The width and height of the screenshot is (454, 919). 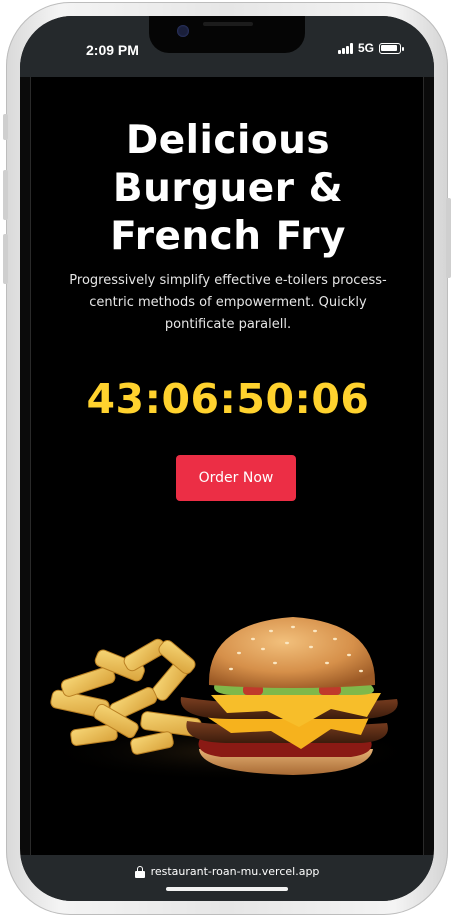 What do you see at coordinates (289, 696) in the screenshot?
I see `burger` at bounding box center [289, 696].